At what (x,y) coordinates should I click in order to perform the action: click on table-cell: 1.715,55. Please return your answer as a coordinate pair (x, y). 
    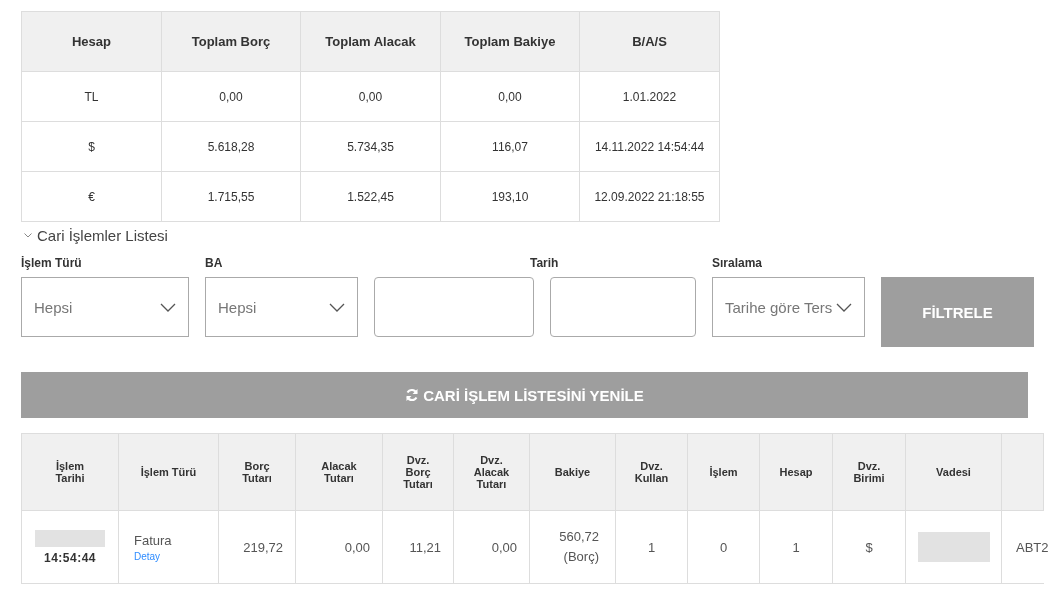
    Looking at the image, I should click on (231, 196).